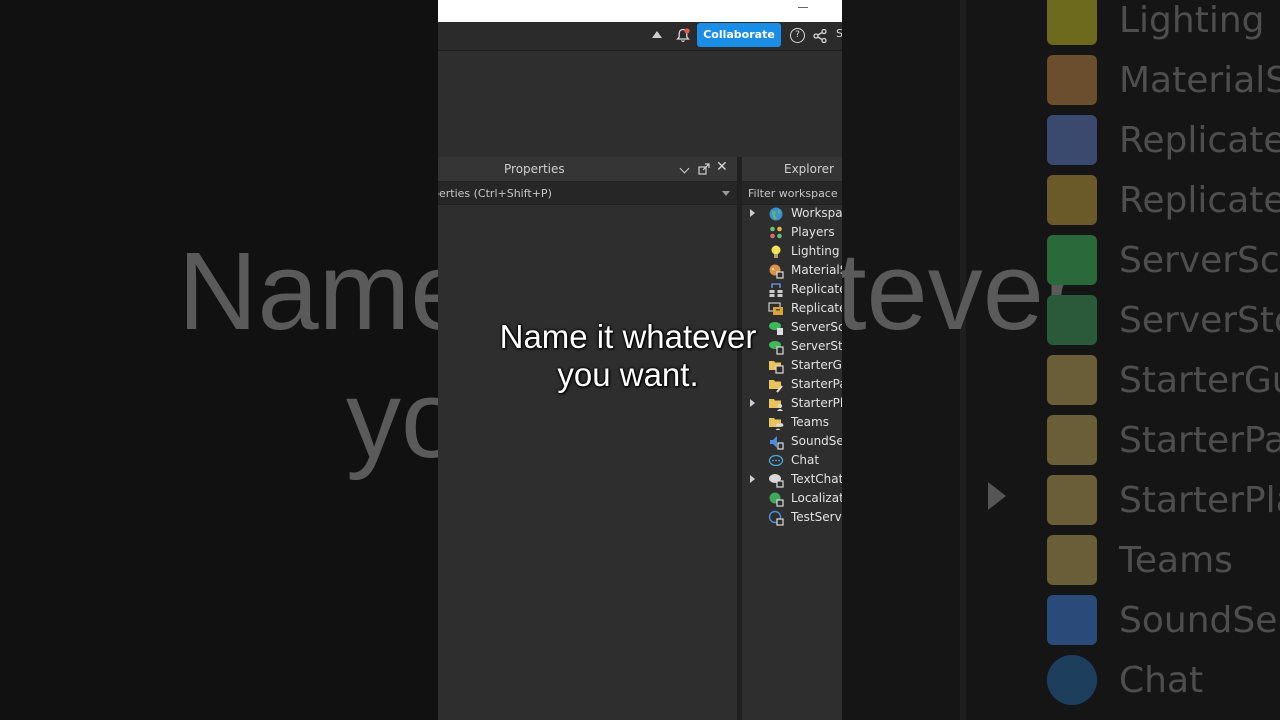  I want to click on explorer-filter-input, so click(792, 193).